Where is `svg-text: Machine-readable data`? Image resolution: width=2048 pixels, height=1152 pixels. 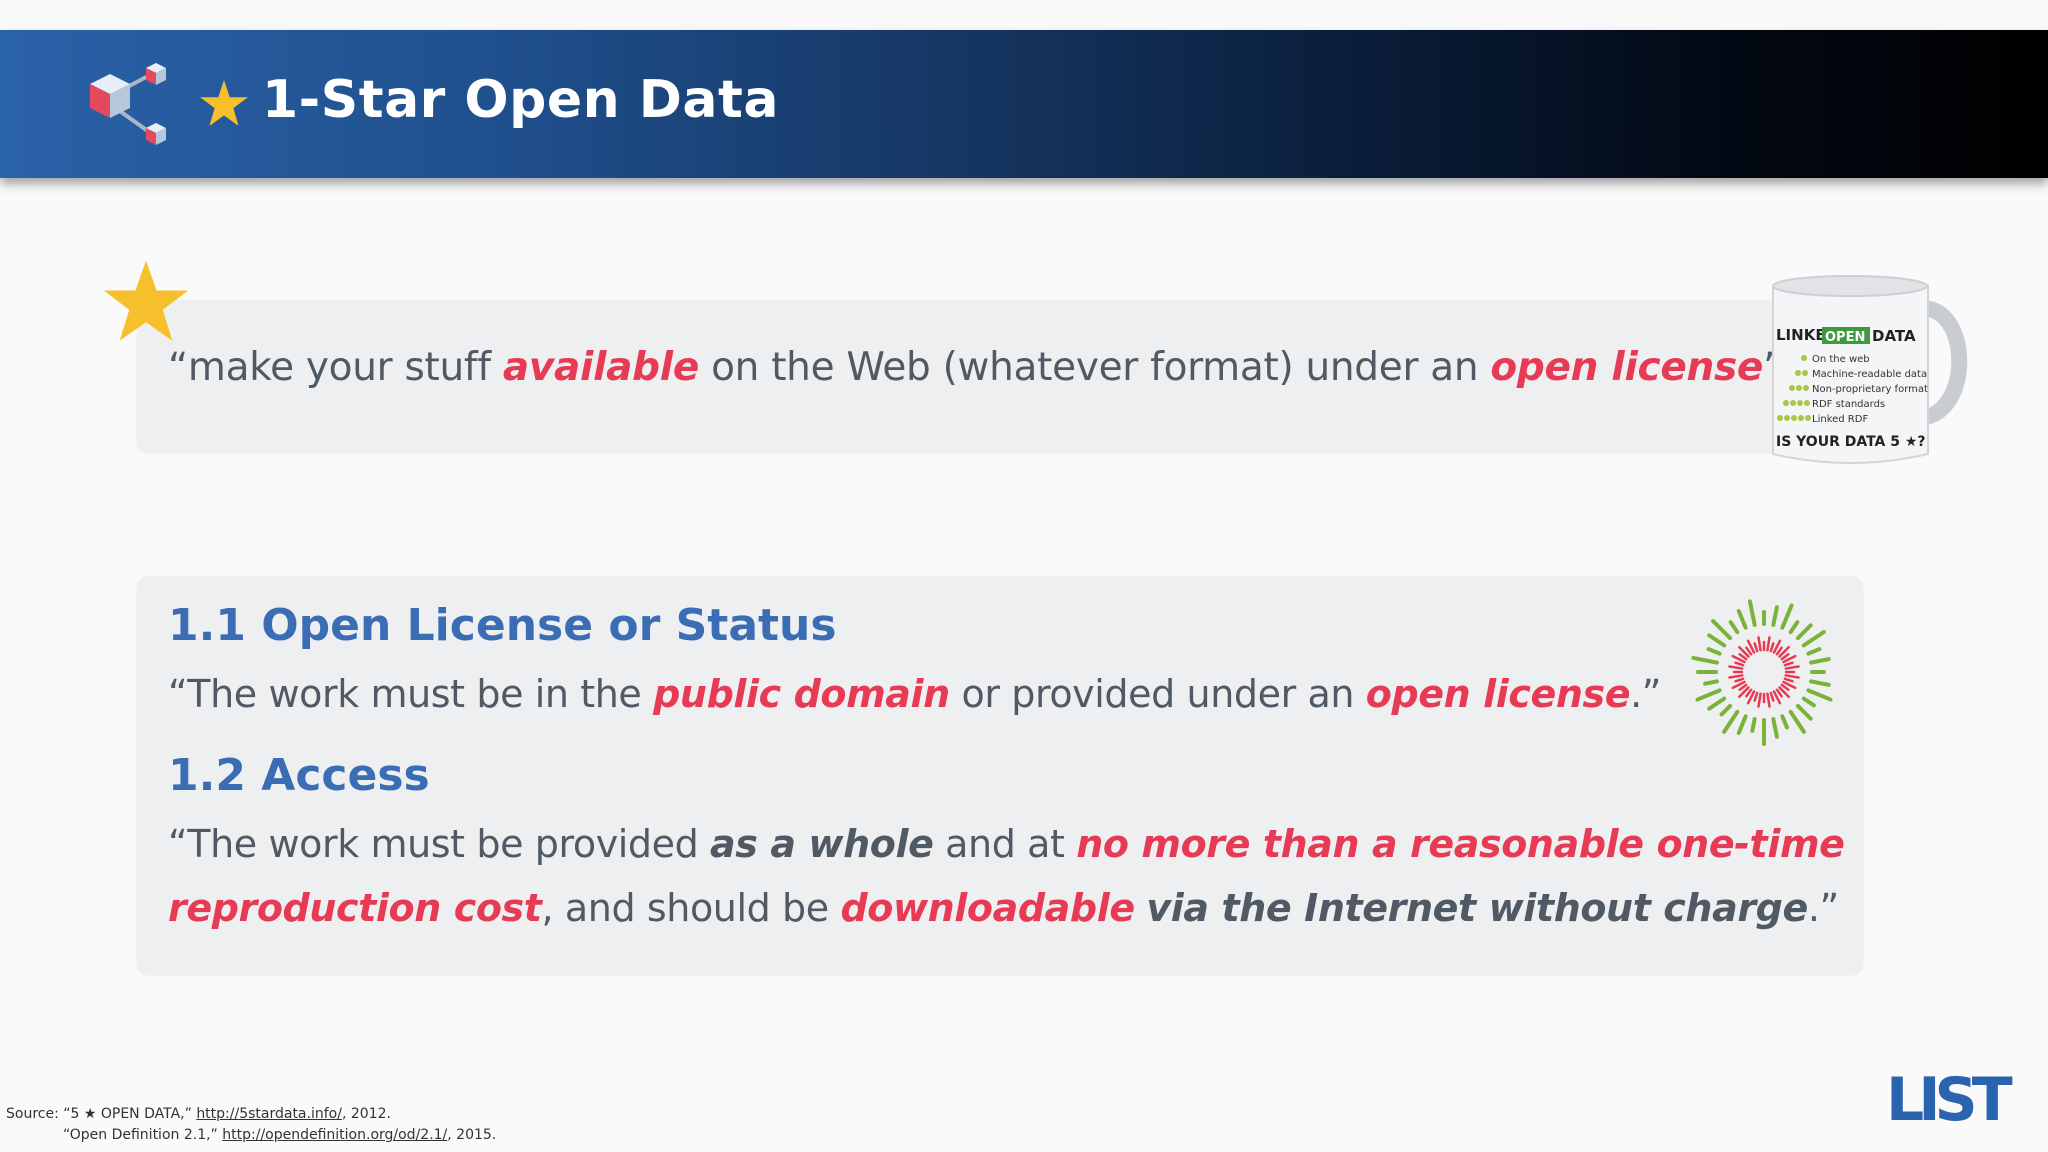 svg-text: Machine-readable data is located at coordinates (1869, 374).